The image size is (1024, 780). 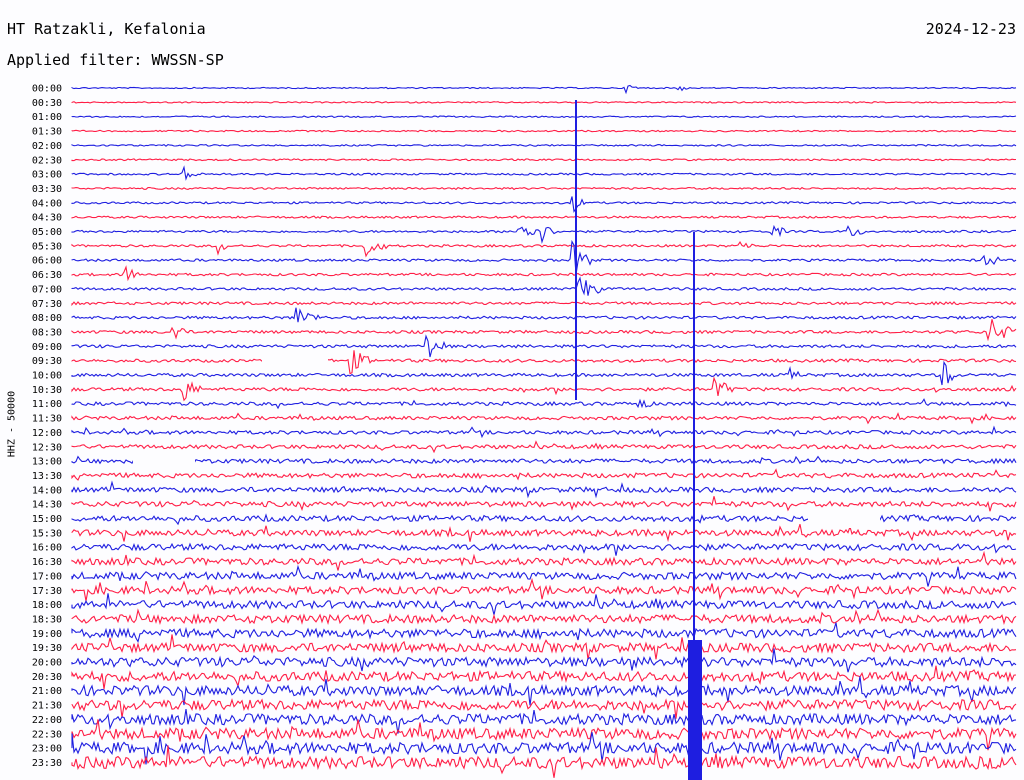 I want to click on row-time-label: 22:30, so click(x=47, y=734).